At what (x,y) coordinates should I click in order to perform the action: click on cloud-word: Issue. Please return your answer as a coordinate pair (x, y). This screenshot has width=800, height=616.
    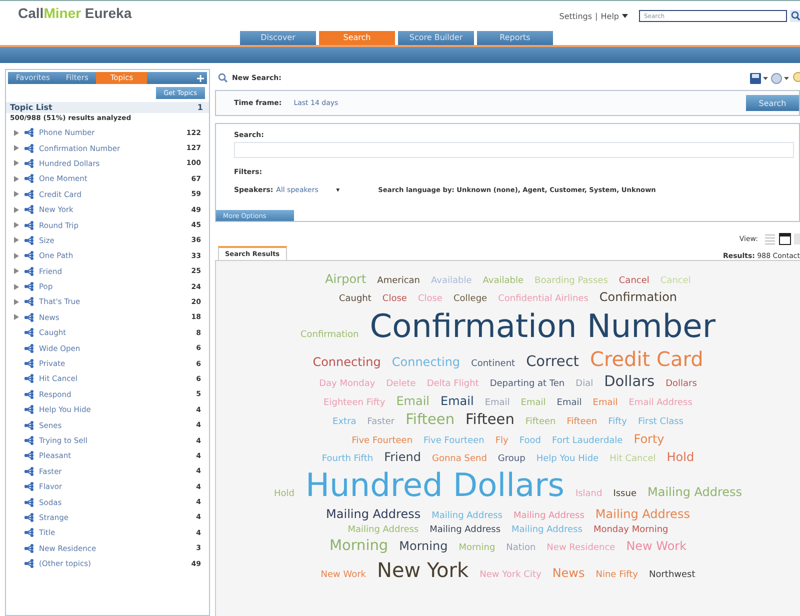
    Looking at the image, I should click on (624, 495).